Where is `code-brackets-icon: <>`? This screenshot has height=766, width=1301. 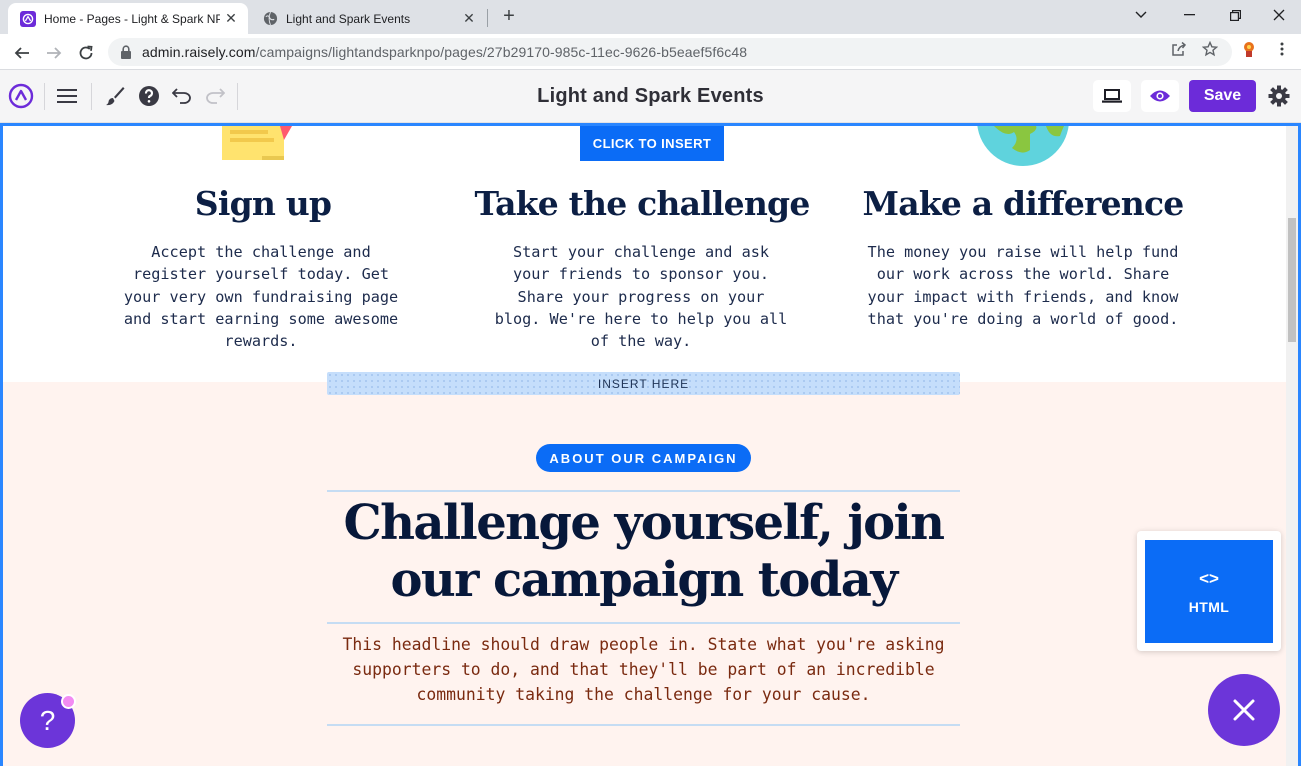
code-brackets-icon: <> is located at coordinates (1209, 578).